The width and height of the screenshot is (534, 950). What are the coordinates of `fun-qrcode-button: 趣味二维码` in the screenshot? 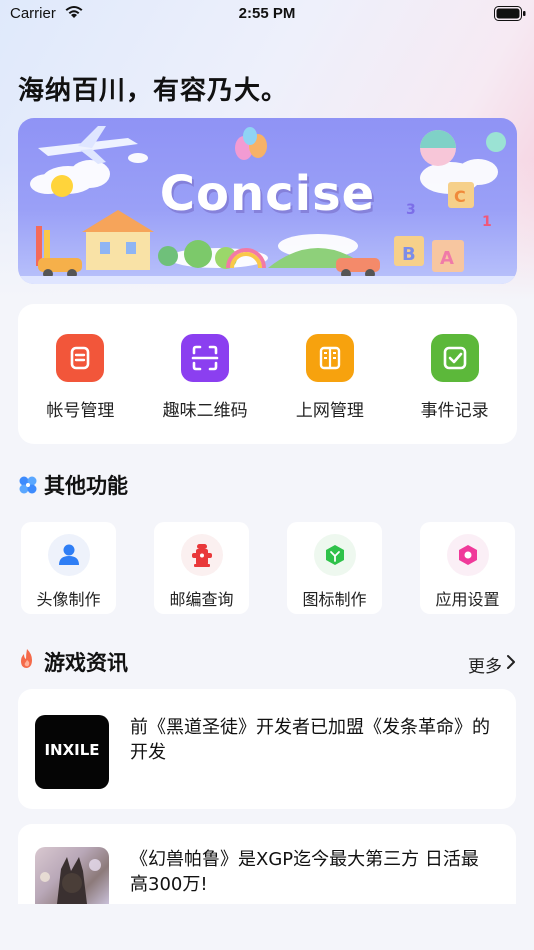 It's located at (205, 377).